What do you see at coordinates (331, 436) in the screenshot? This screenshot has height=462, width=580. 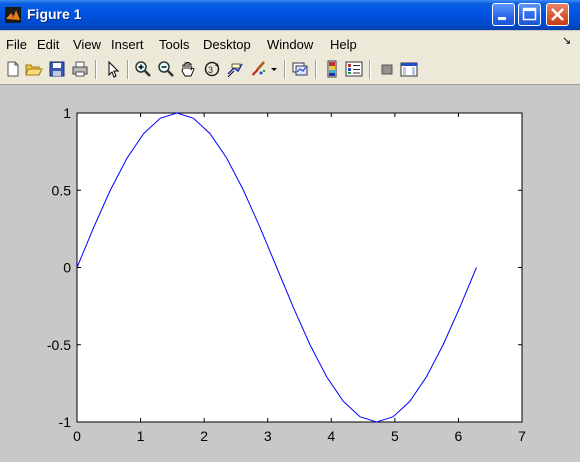 I see `x-tick-label: 4` at bounding box center [331, 436].